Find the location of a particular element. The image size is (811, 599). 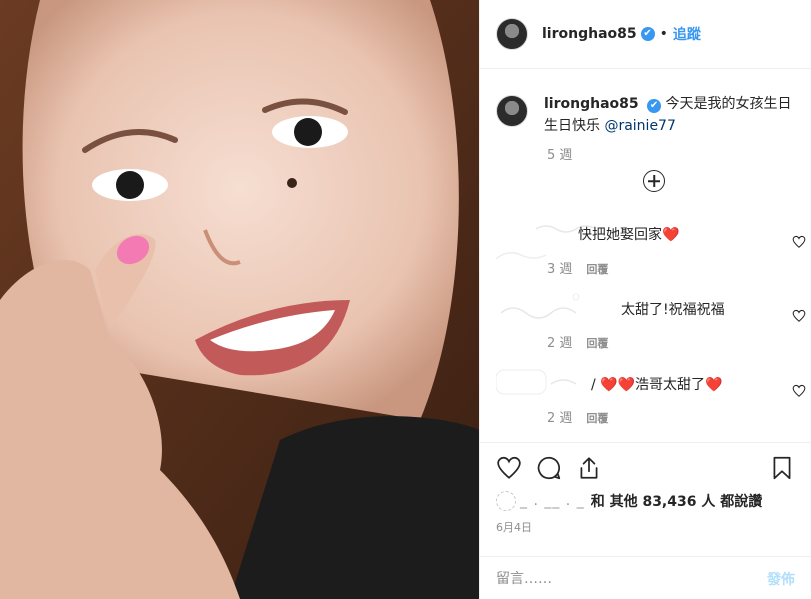

post-date: 6月4日 is located at coordinates (514, 527).